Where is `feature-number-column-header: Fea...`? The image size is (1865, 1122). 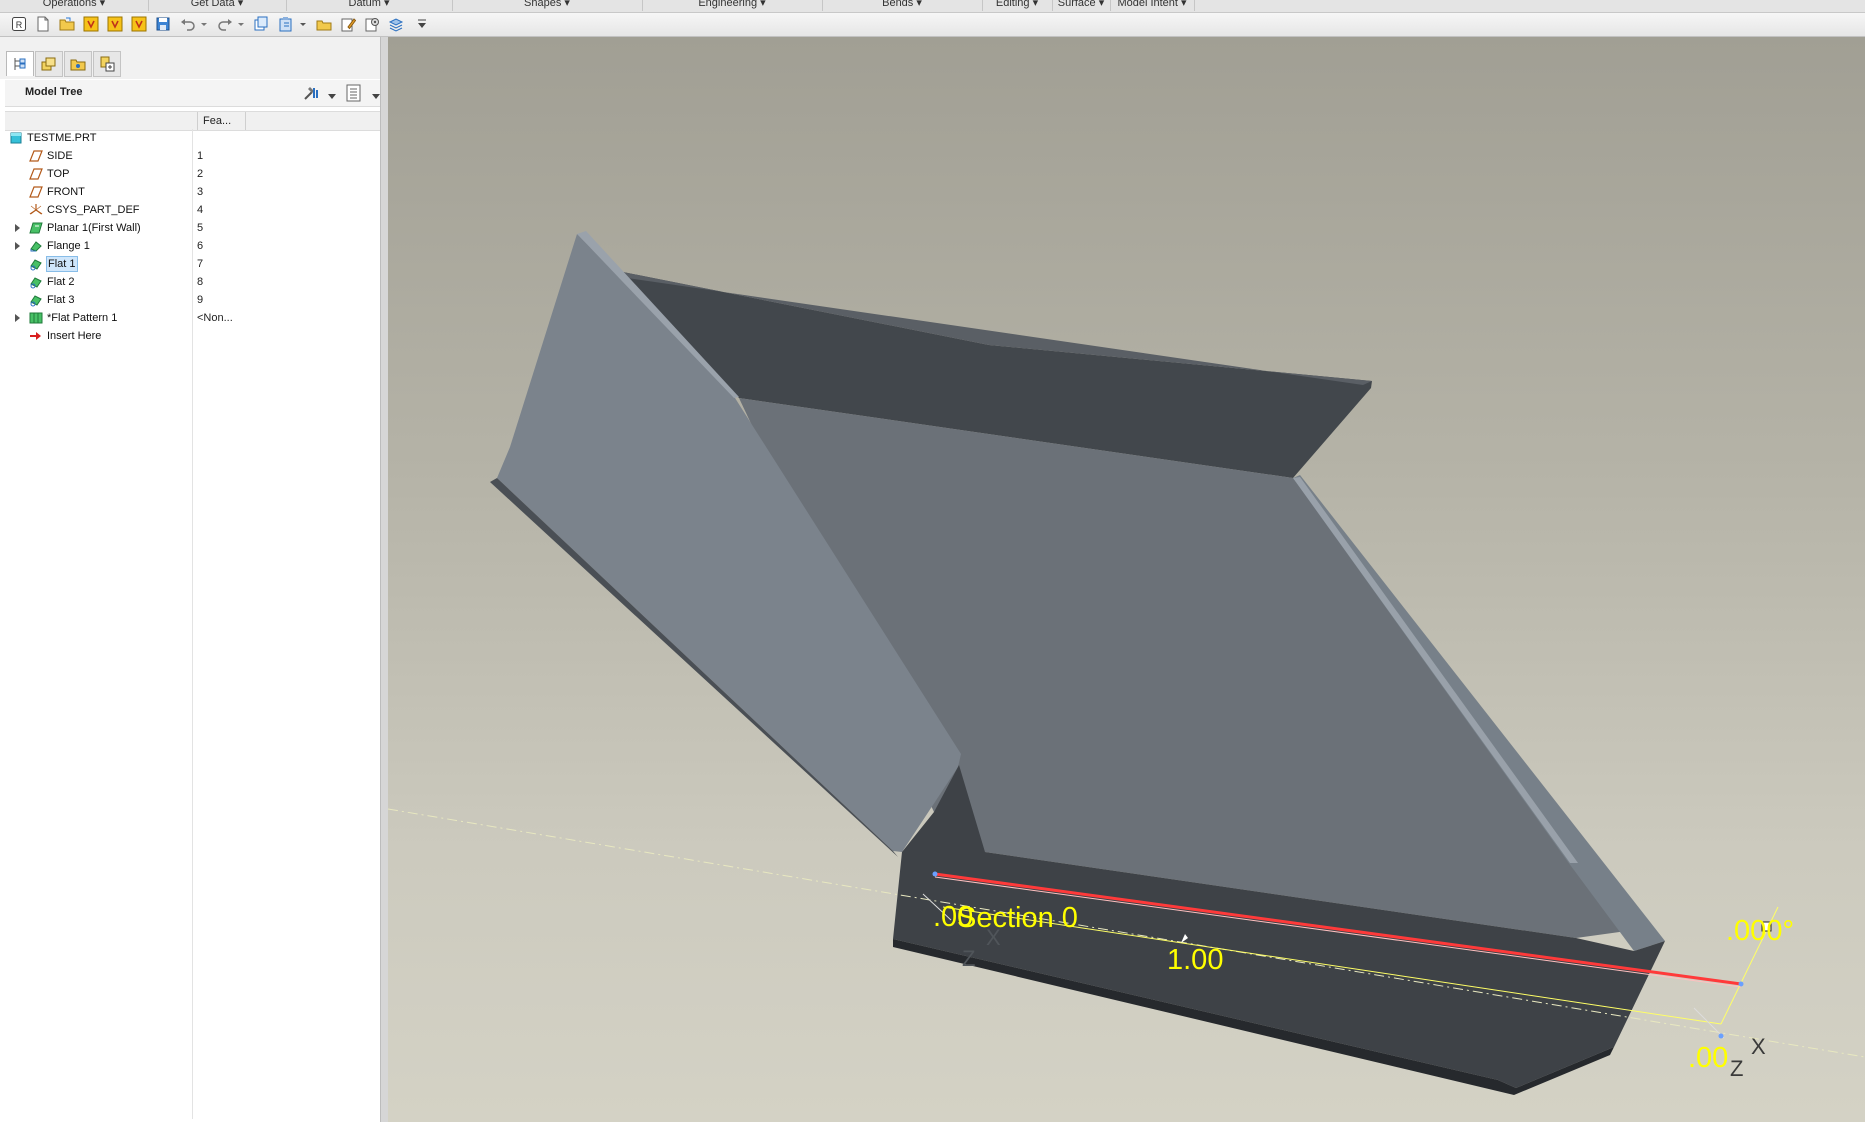
feature-number-column-header: Fea... is located at coordinates (221, 121).